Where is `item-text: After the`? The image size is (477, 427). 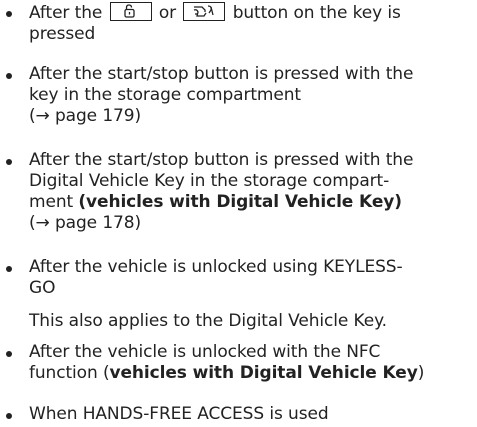 item-text: After the is located at coordinates (66, 13).